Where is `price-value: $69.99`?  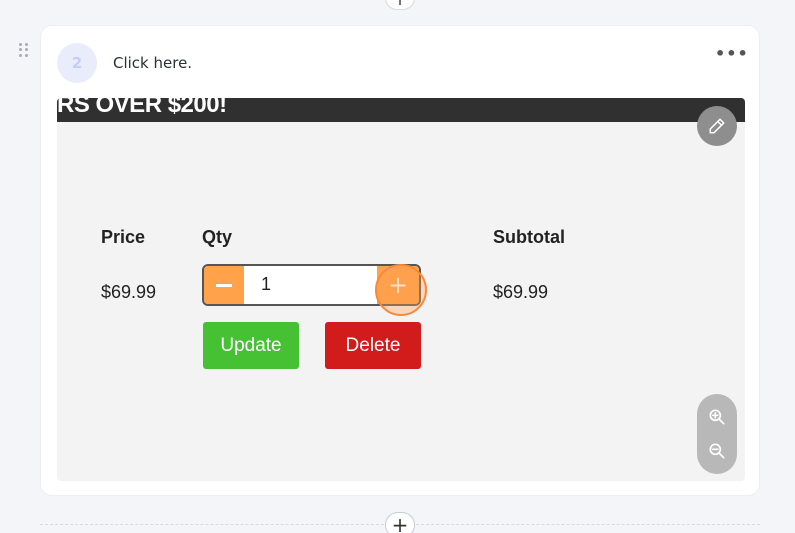 price-value: $69.99 is located at coordinates (129, 292).